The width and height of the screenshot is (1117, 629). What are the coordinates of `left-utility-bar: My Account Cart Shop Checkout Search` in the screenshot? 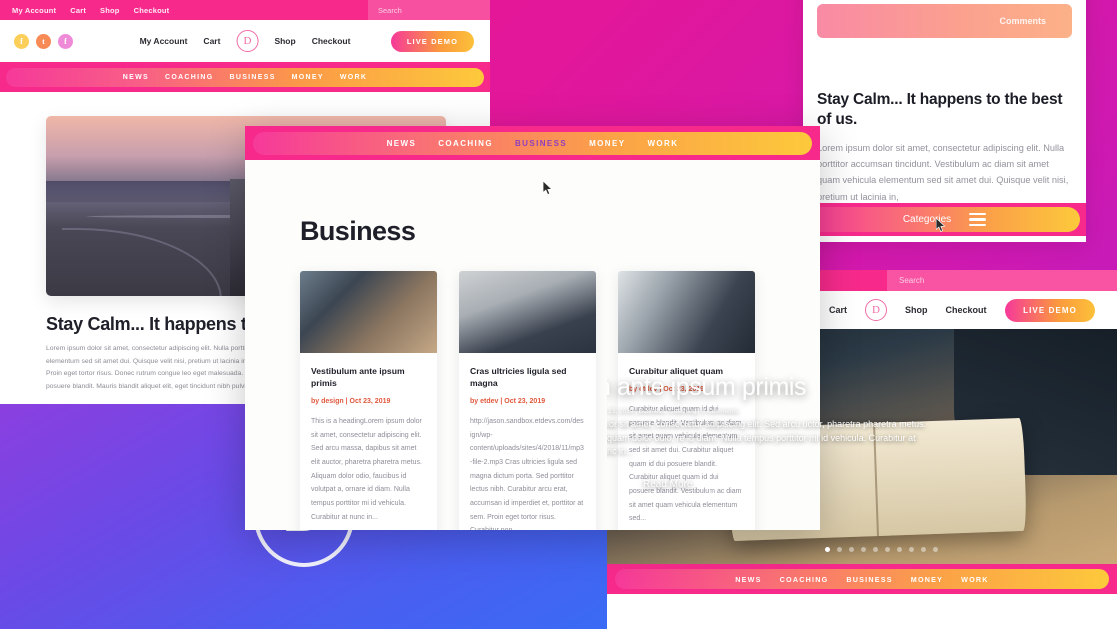 It's located at (245, 10).